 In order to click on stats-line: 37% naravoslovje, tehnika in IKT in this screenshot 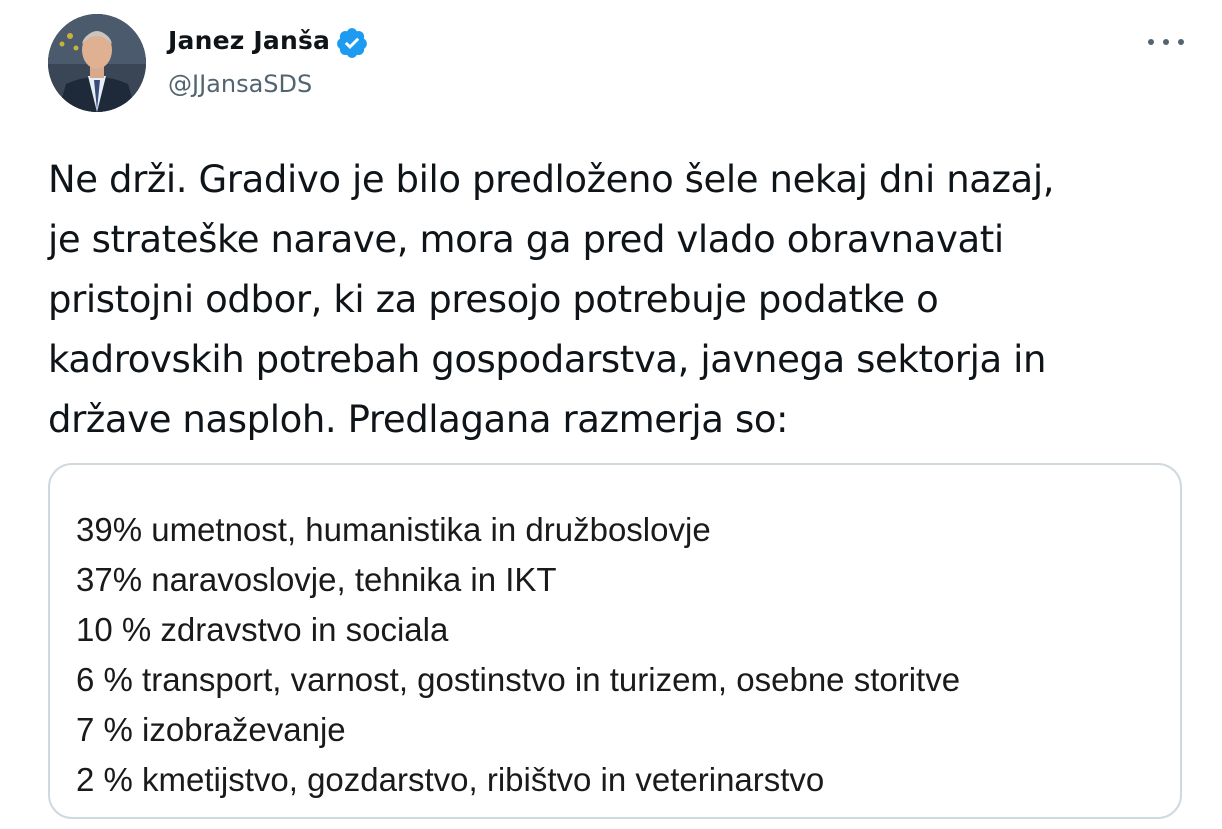, I will do `click(316, 579)`.